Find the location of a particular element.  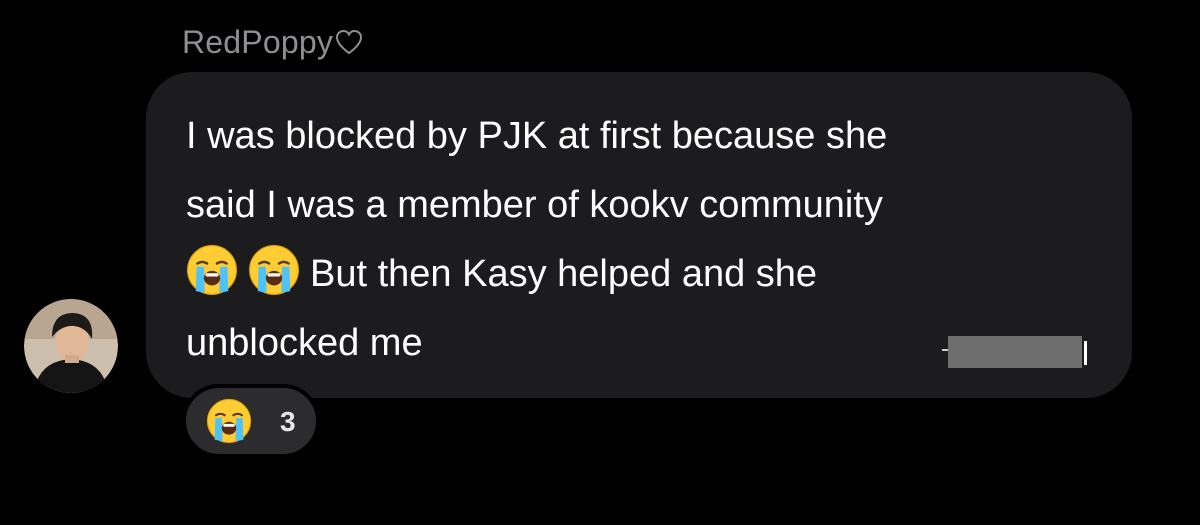

reaction-count: 3 is located at coordinates (288, 421).